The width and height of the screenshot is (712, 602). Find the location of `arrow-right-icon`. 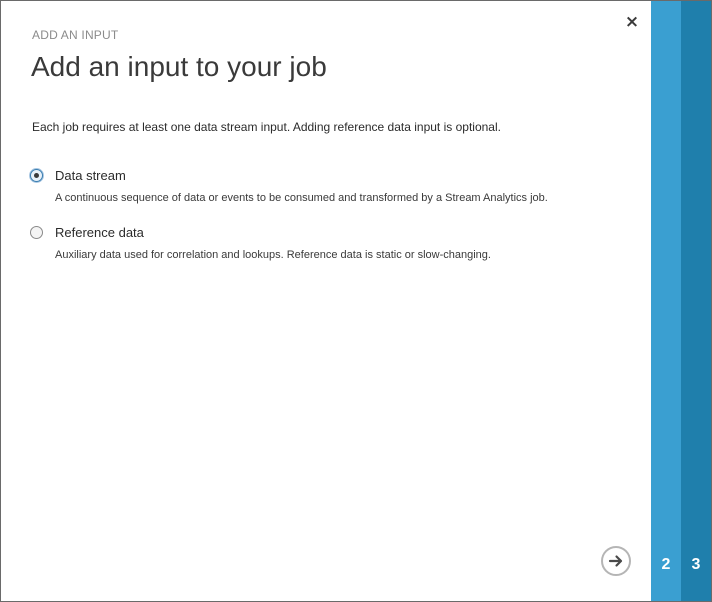

arrow-right-icon is located at coordinates (615, 561).